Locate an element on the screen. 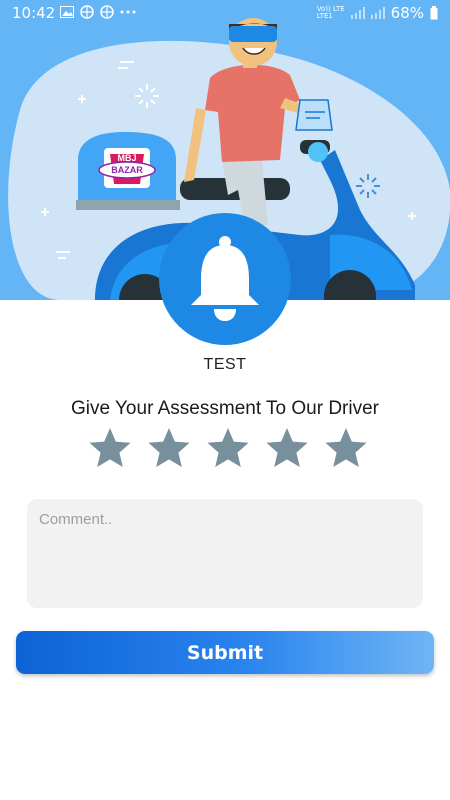 This screenshot has height=800, width=450. notification-title: TEST is located at coordinates (225, 364).